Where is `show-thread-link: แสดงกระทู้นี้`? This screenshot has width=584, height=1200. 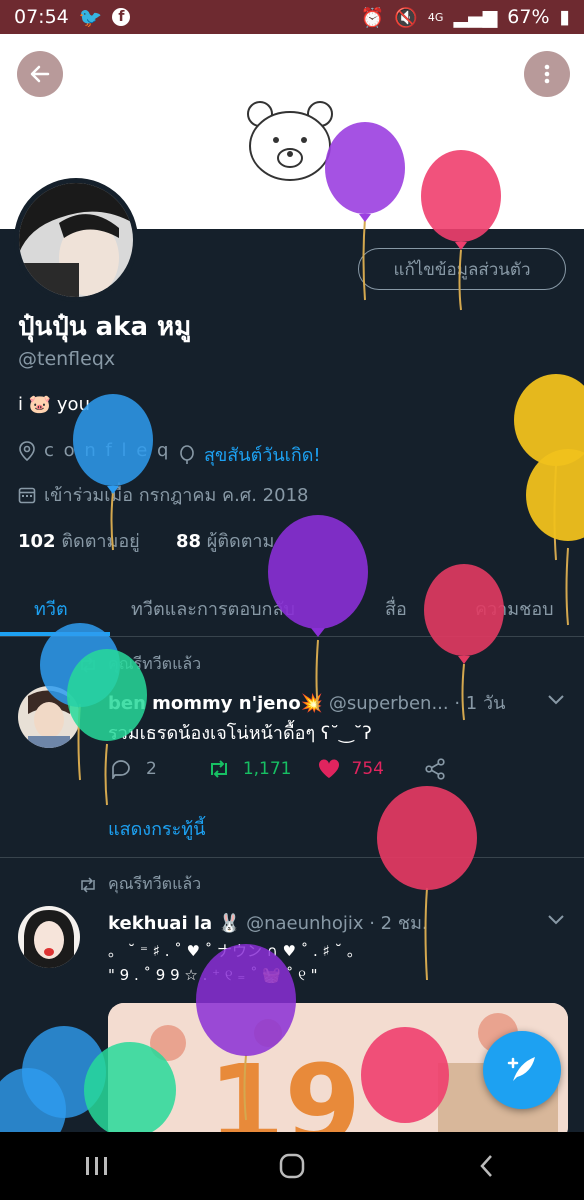 show-thread-link: แสดงกระทู้นี้ is located at coordinates (156, 828).